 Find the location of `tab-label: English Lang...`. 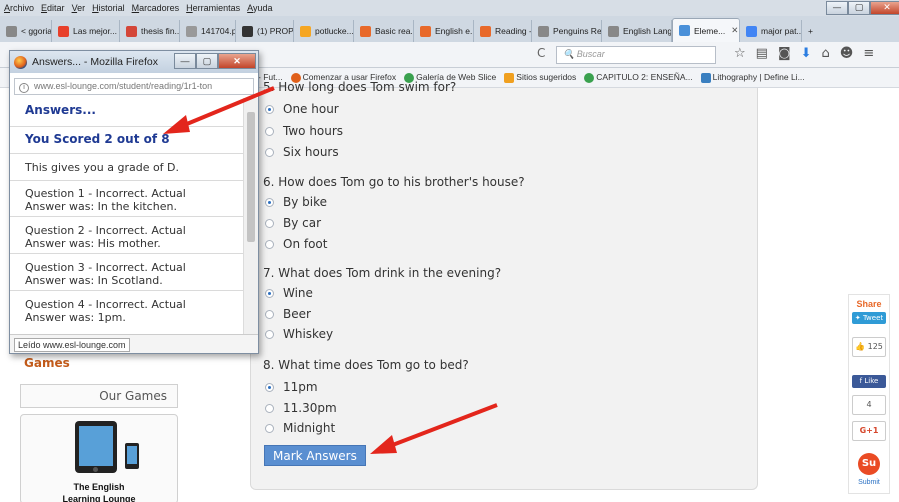

tab-label: English Lang... is located at coordinates (647, 31).